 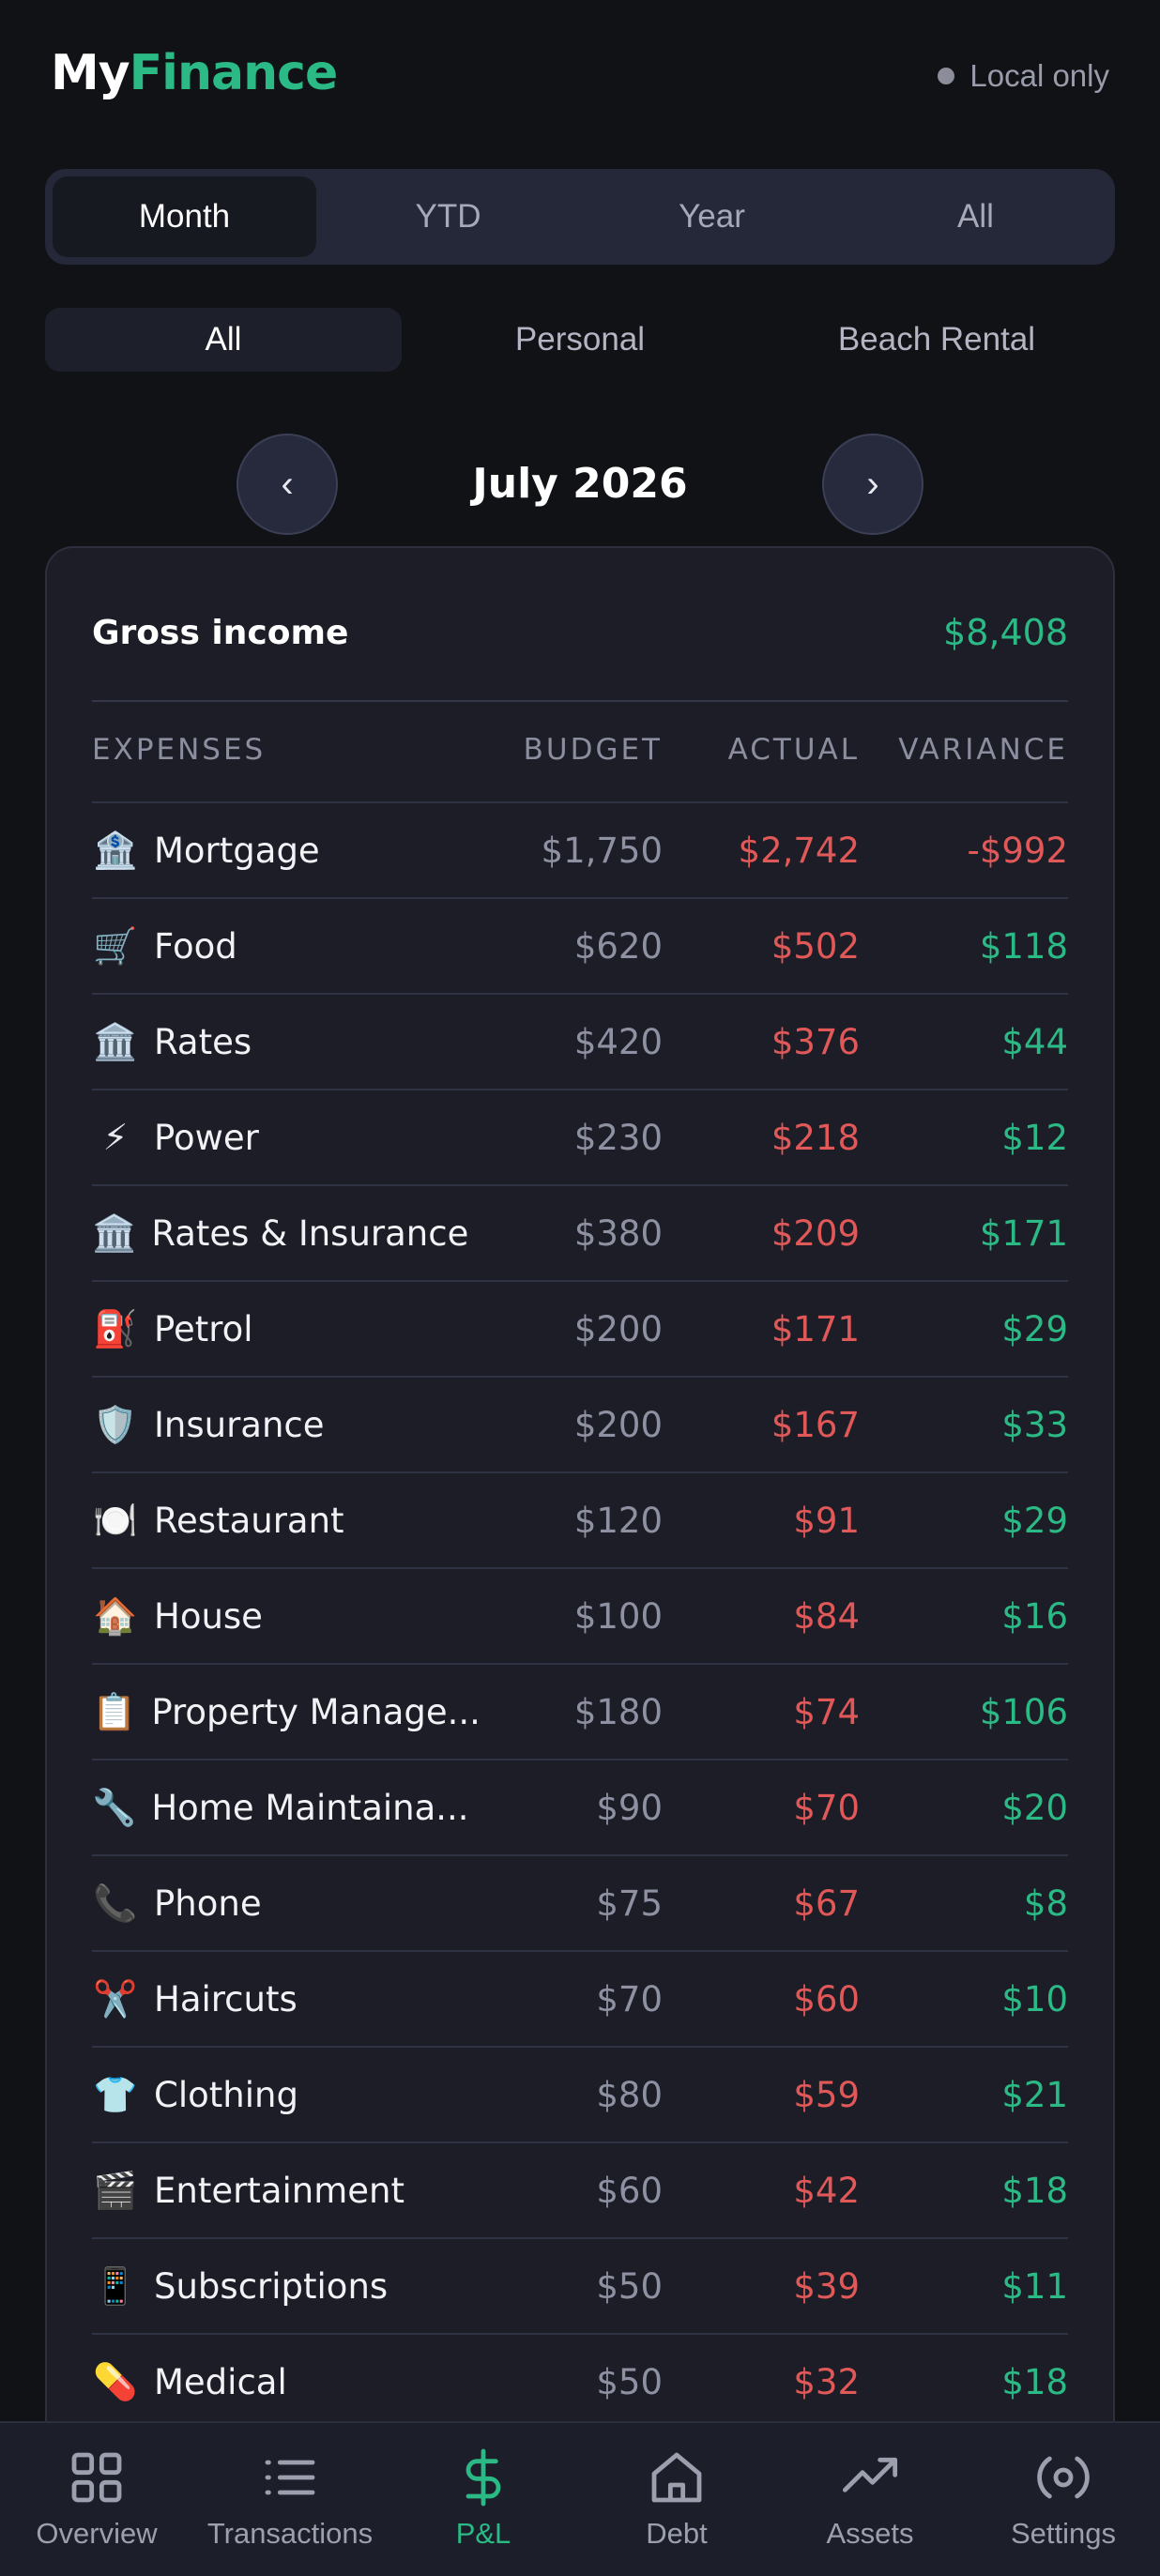 I want to click on nav-debt: Debt, so click(x=676, y=2499).